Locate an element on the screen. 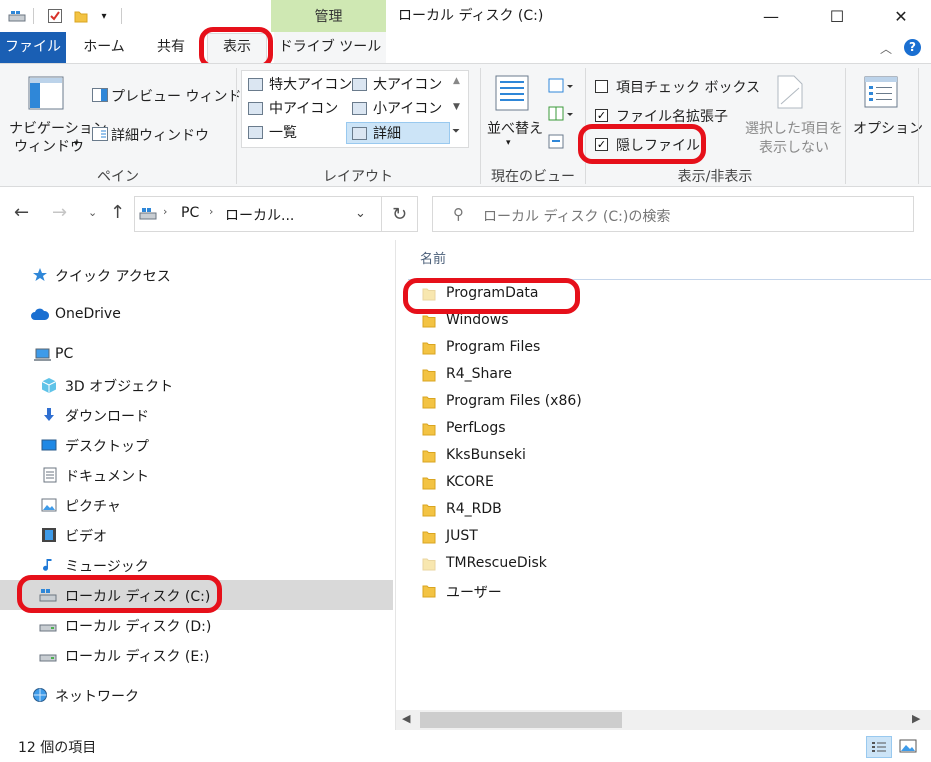  sort-by-button: 並べ替え is located at coordinates (515, 128).